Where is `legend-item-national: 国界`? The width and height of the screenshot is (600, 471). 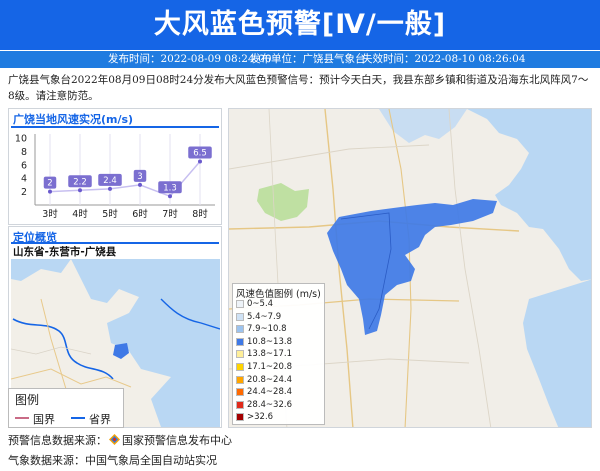
legend-item-national: 国界 is located at coordinates (35, 419).